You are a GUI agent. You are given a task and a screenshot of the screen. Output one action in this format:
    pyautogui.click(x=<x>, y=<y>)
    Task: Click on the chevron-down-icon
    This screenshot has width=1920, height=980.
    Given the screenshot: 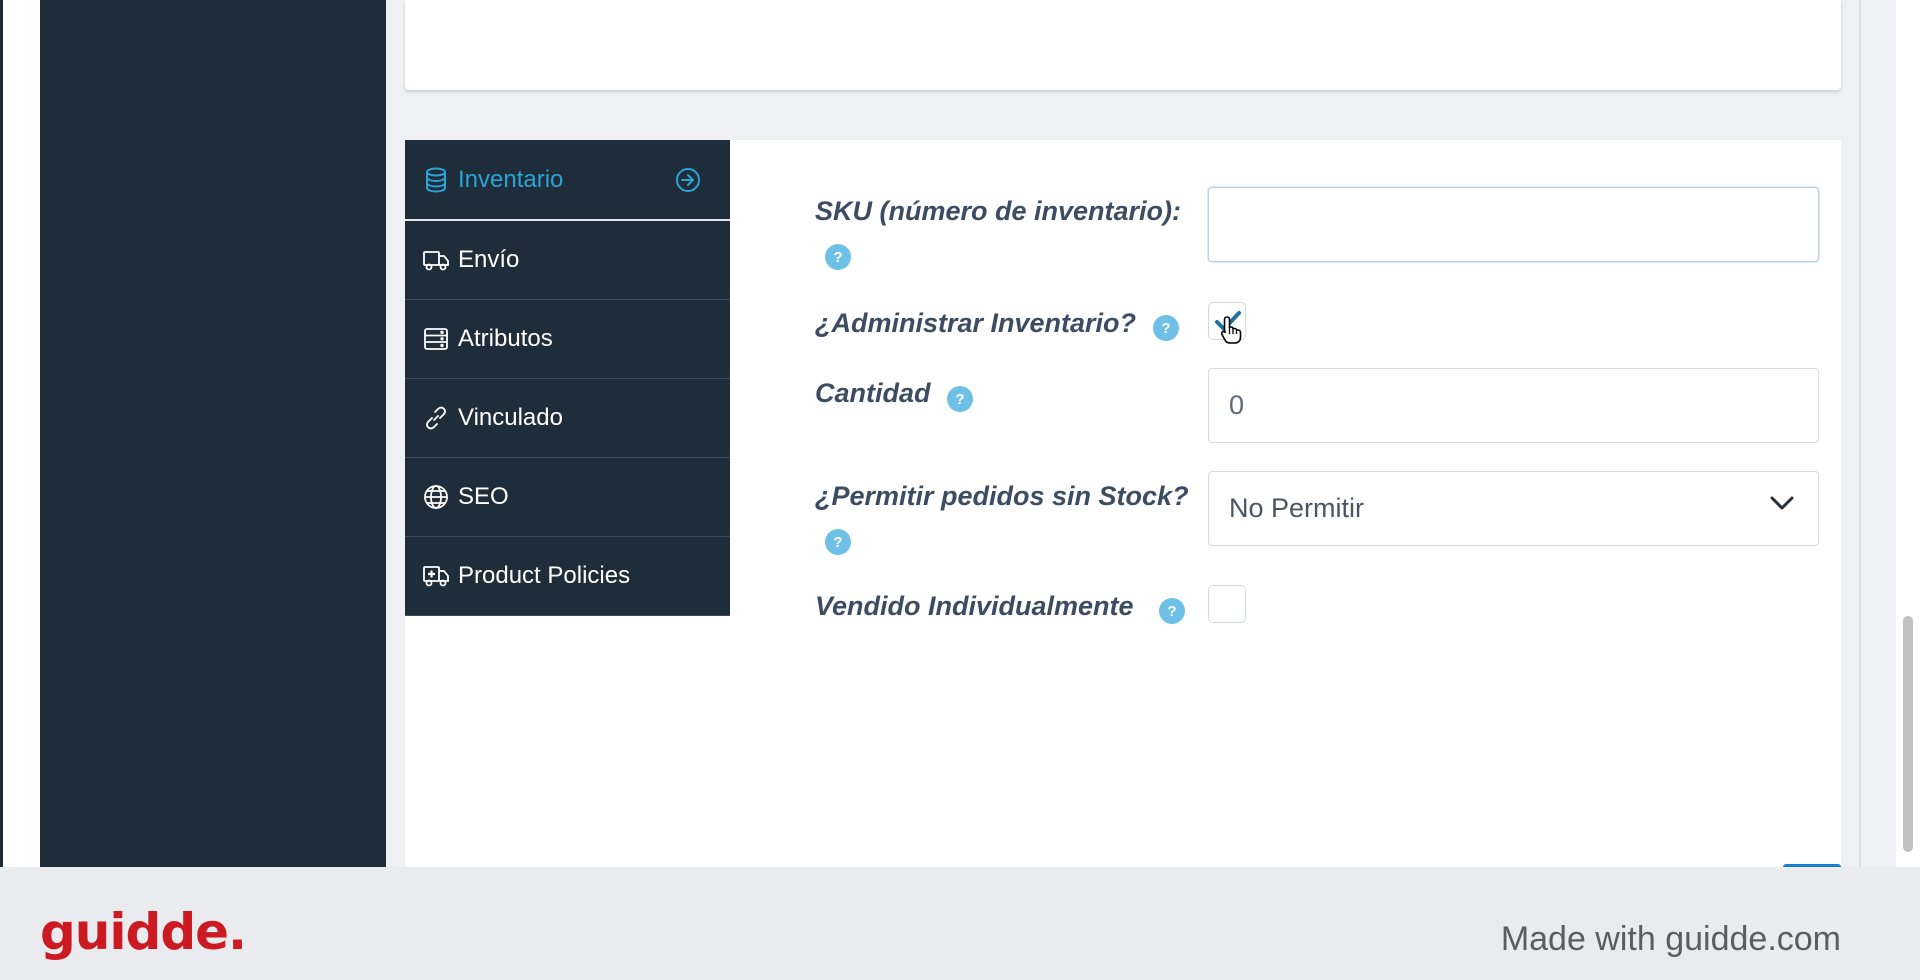 What is the action you would take?
    pyautogui.click(x=1782, y=503)
    